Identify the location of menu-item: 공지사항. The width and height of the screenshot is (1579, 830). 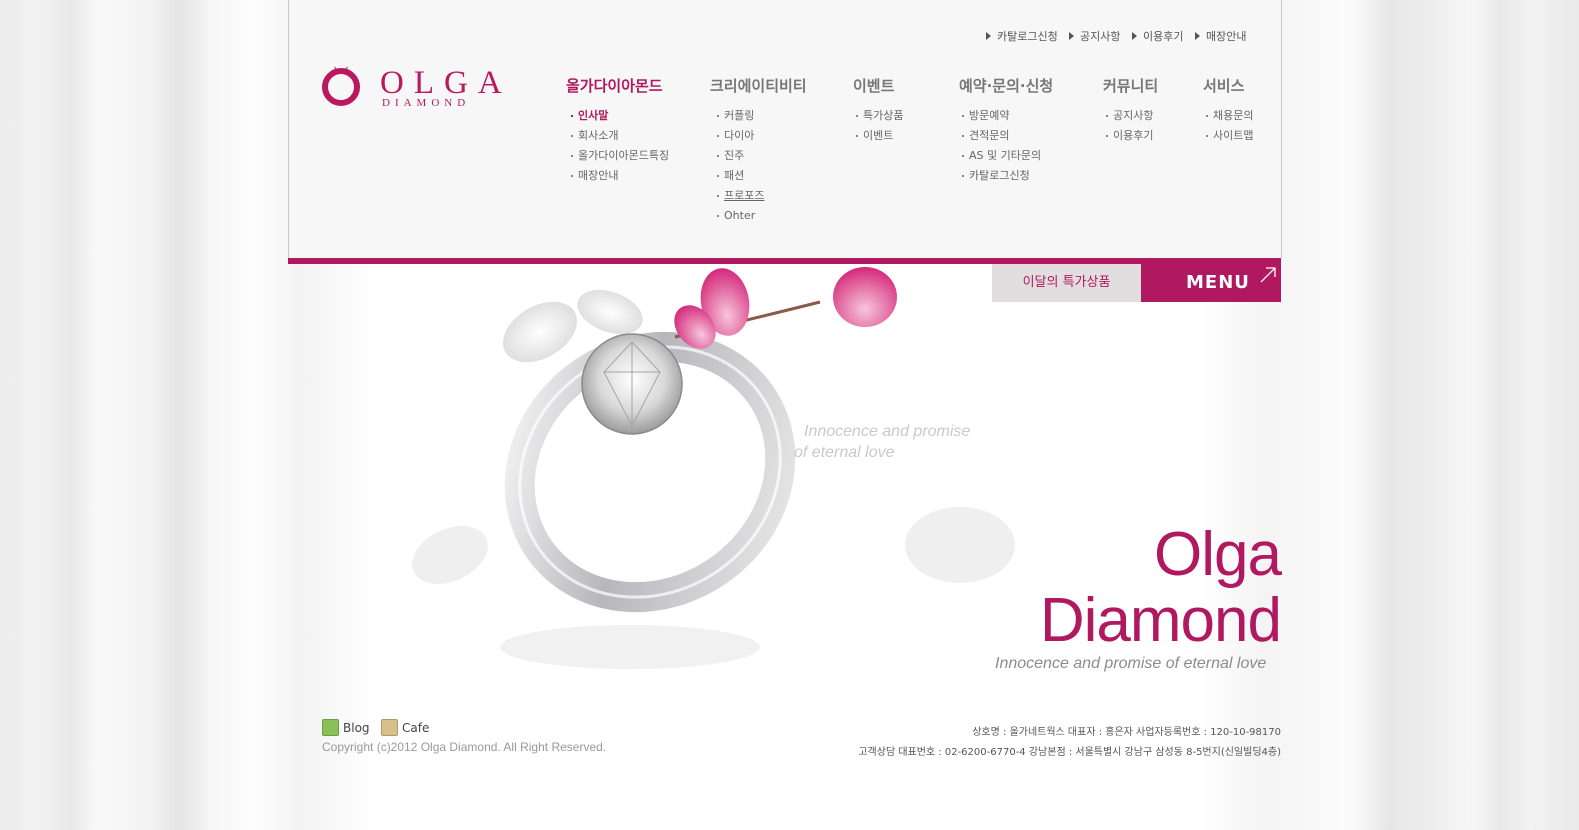
(1130, 116).